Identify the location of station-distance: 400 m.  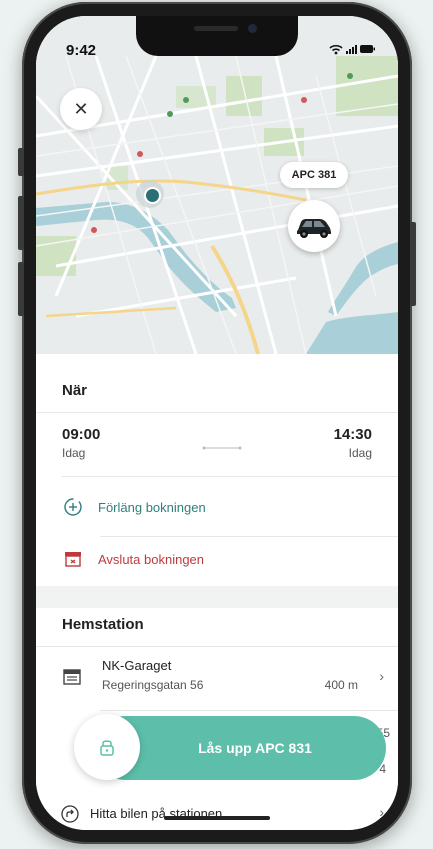
(341, 685).